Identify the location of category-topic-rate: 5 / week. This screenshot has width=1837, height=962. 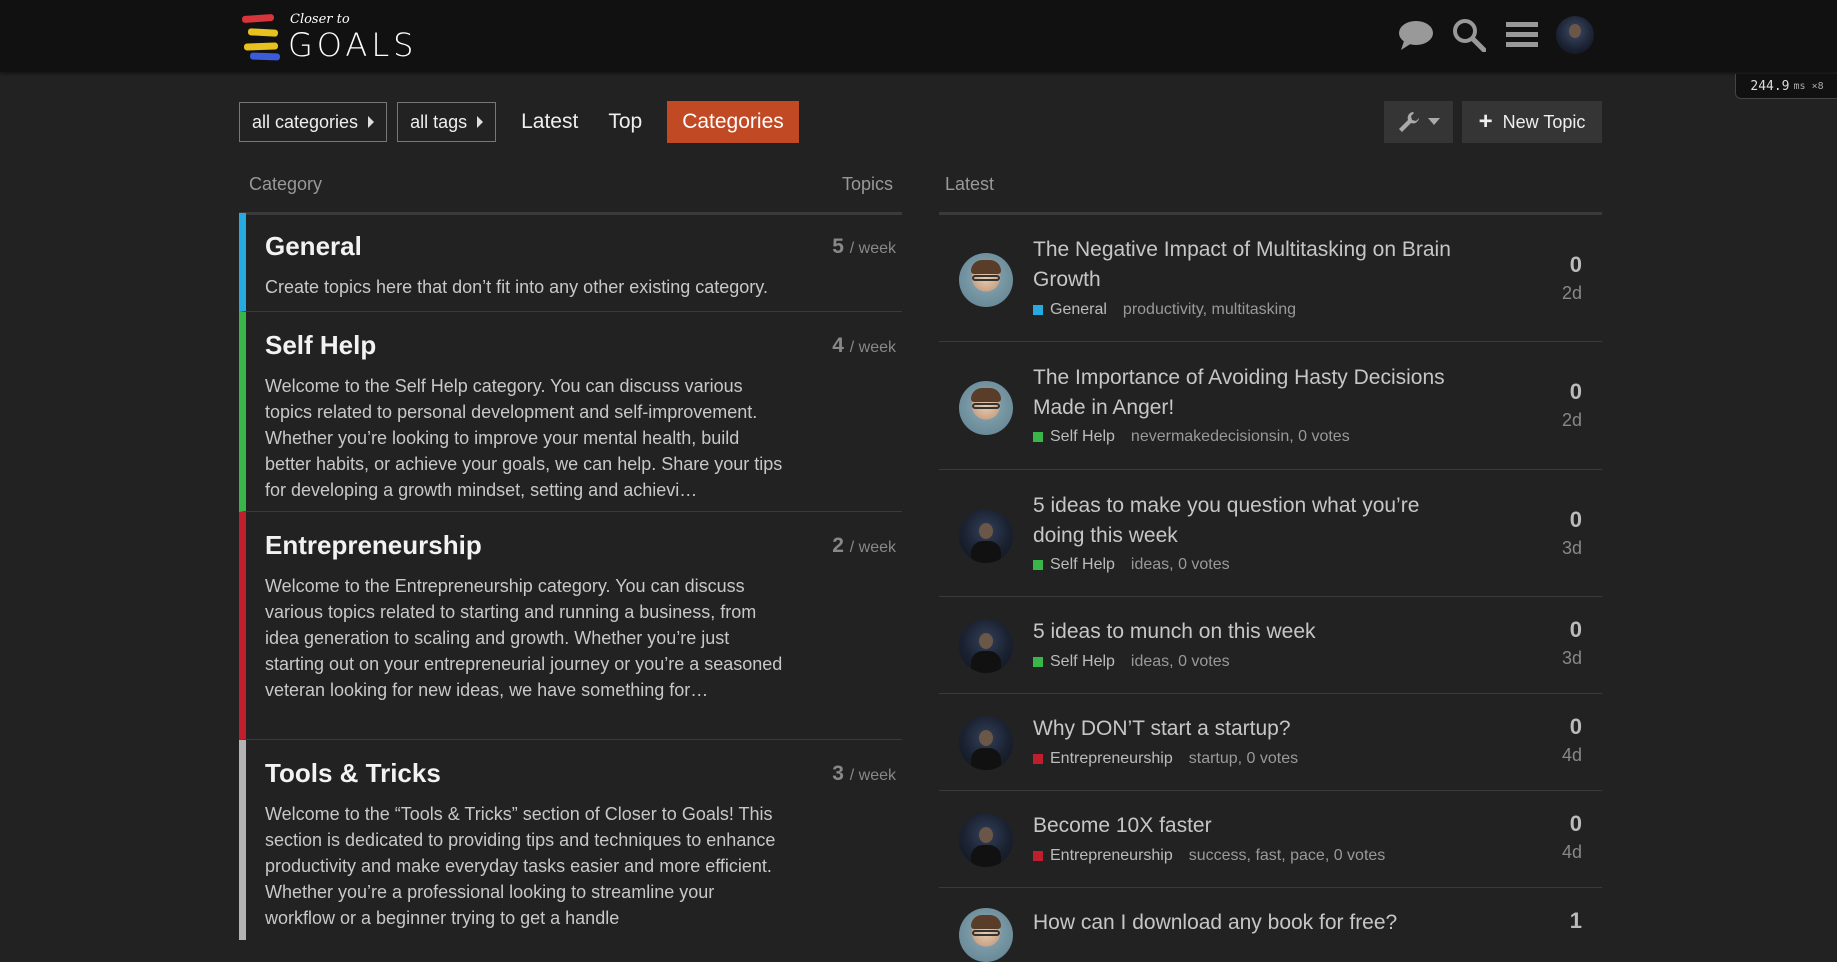
(864, 247).